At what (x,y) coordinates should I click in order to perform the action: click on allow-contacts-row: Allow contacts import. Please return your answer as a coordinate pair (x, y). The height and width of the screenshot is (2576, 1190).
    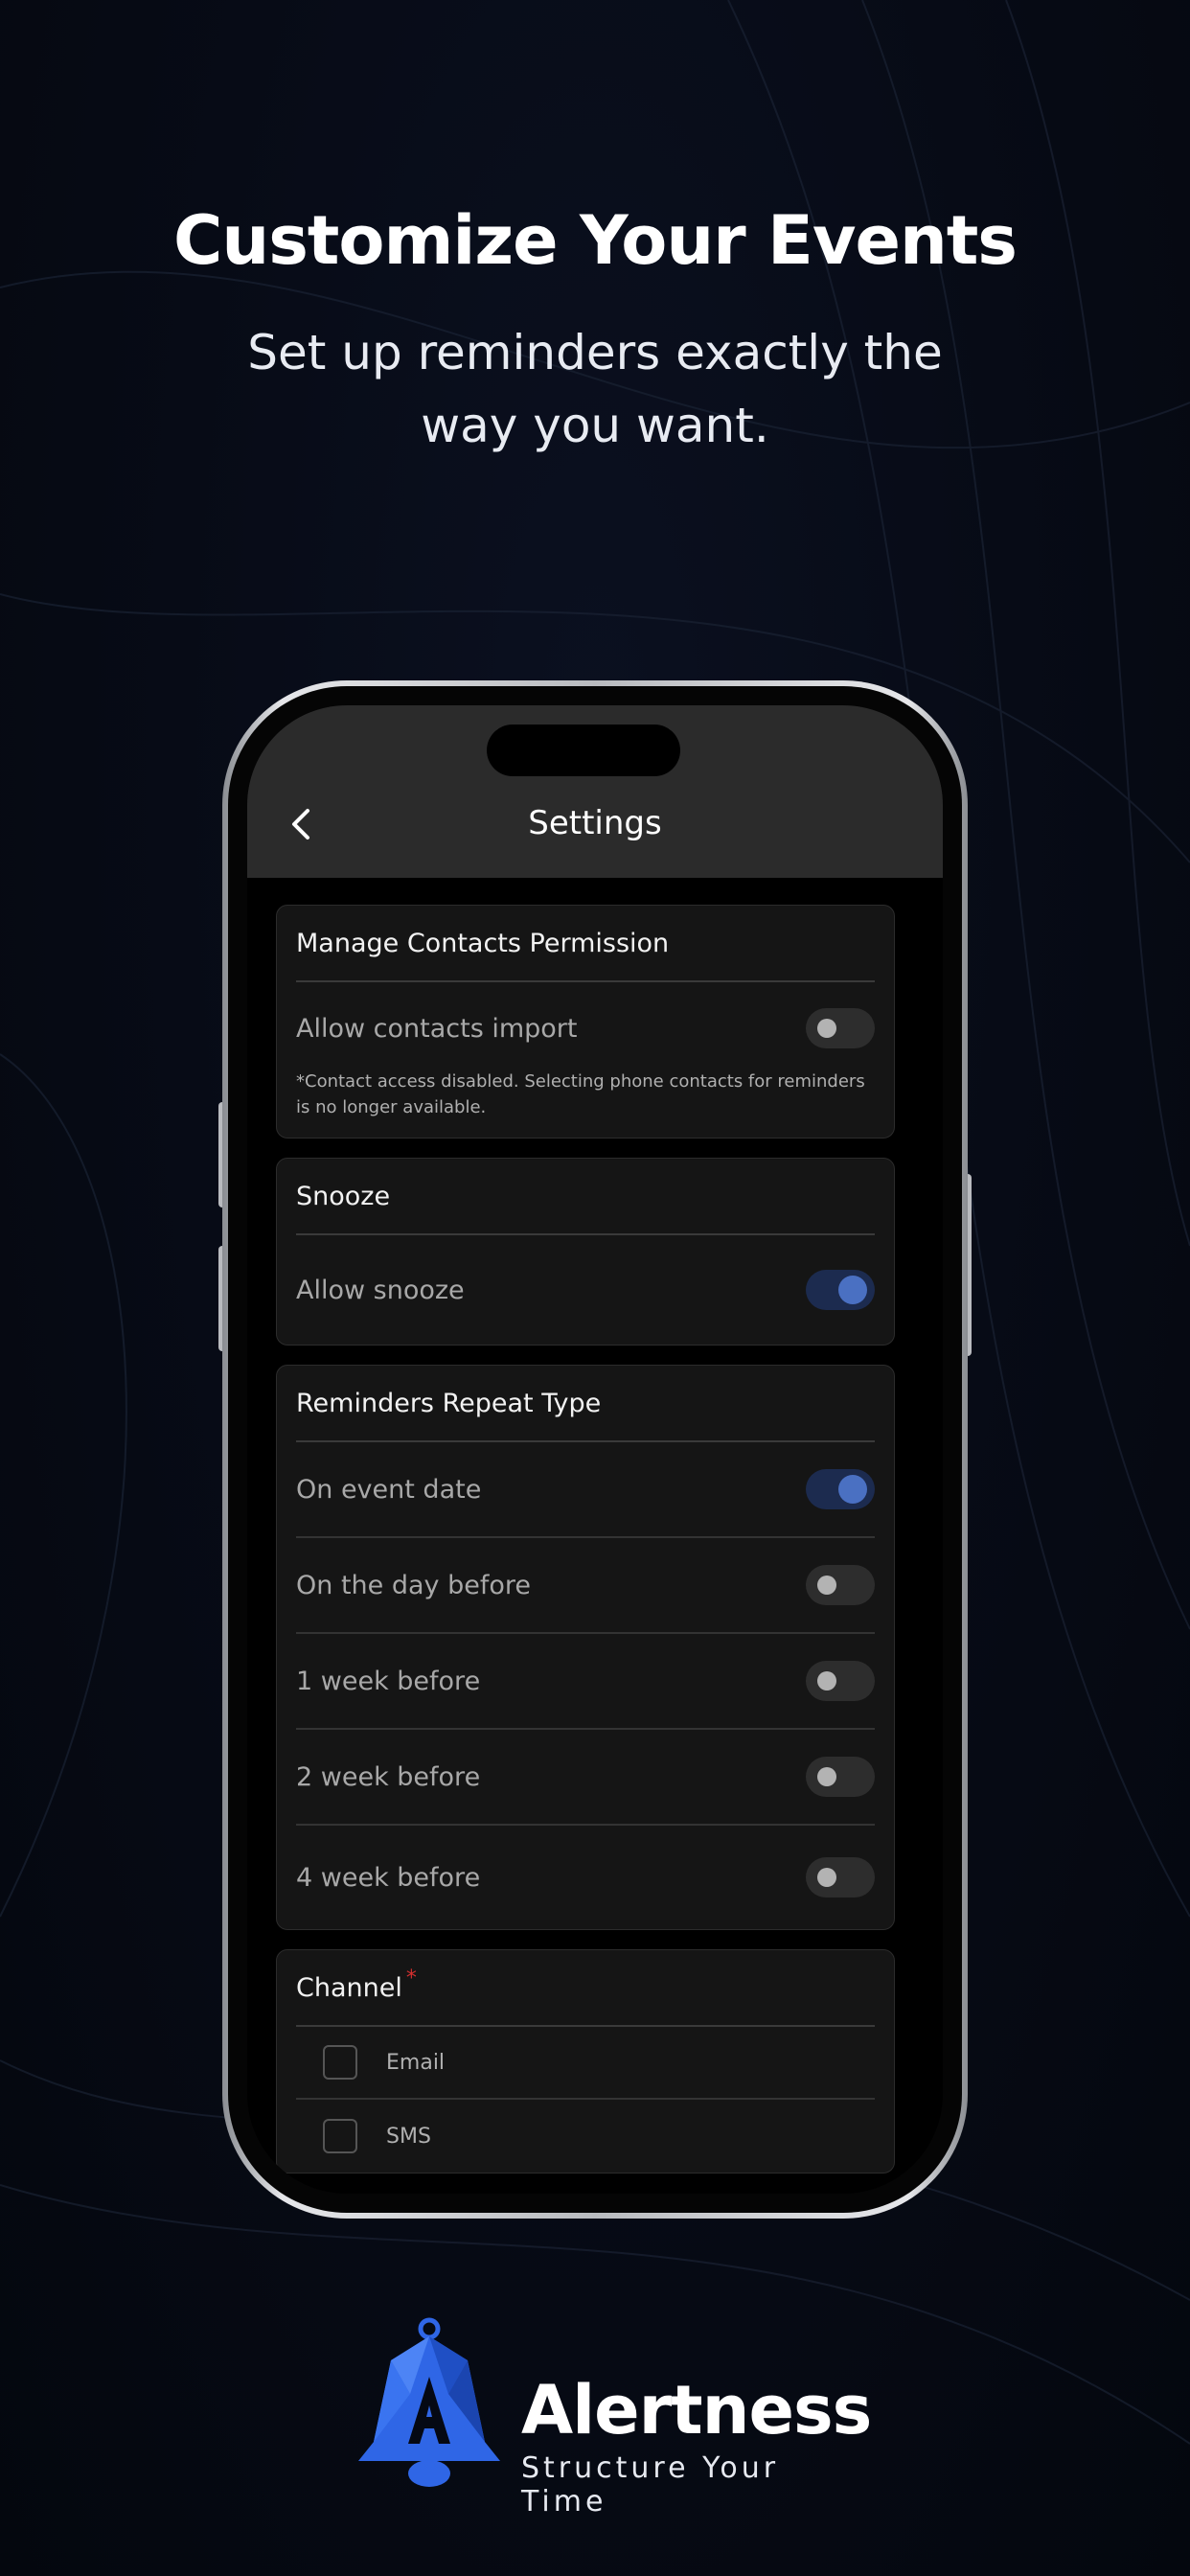
    Looking at the image, I should click on (586, 1028).